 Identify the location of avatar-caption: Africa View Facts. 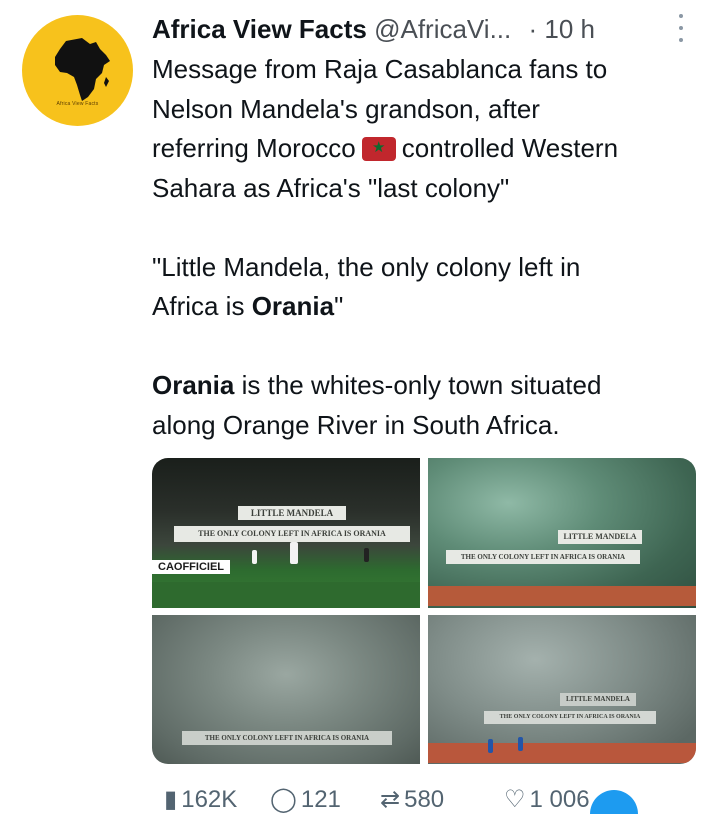
(77, 104).